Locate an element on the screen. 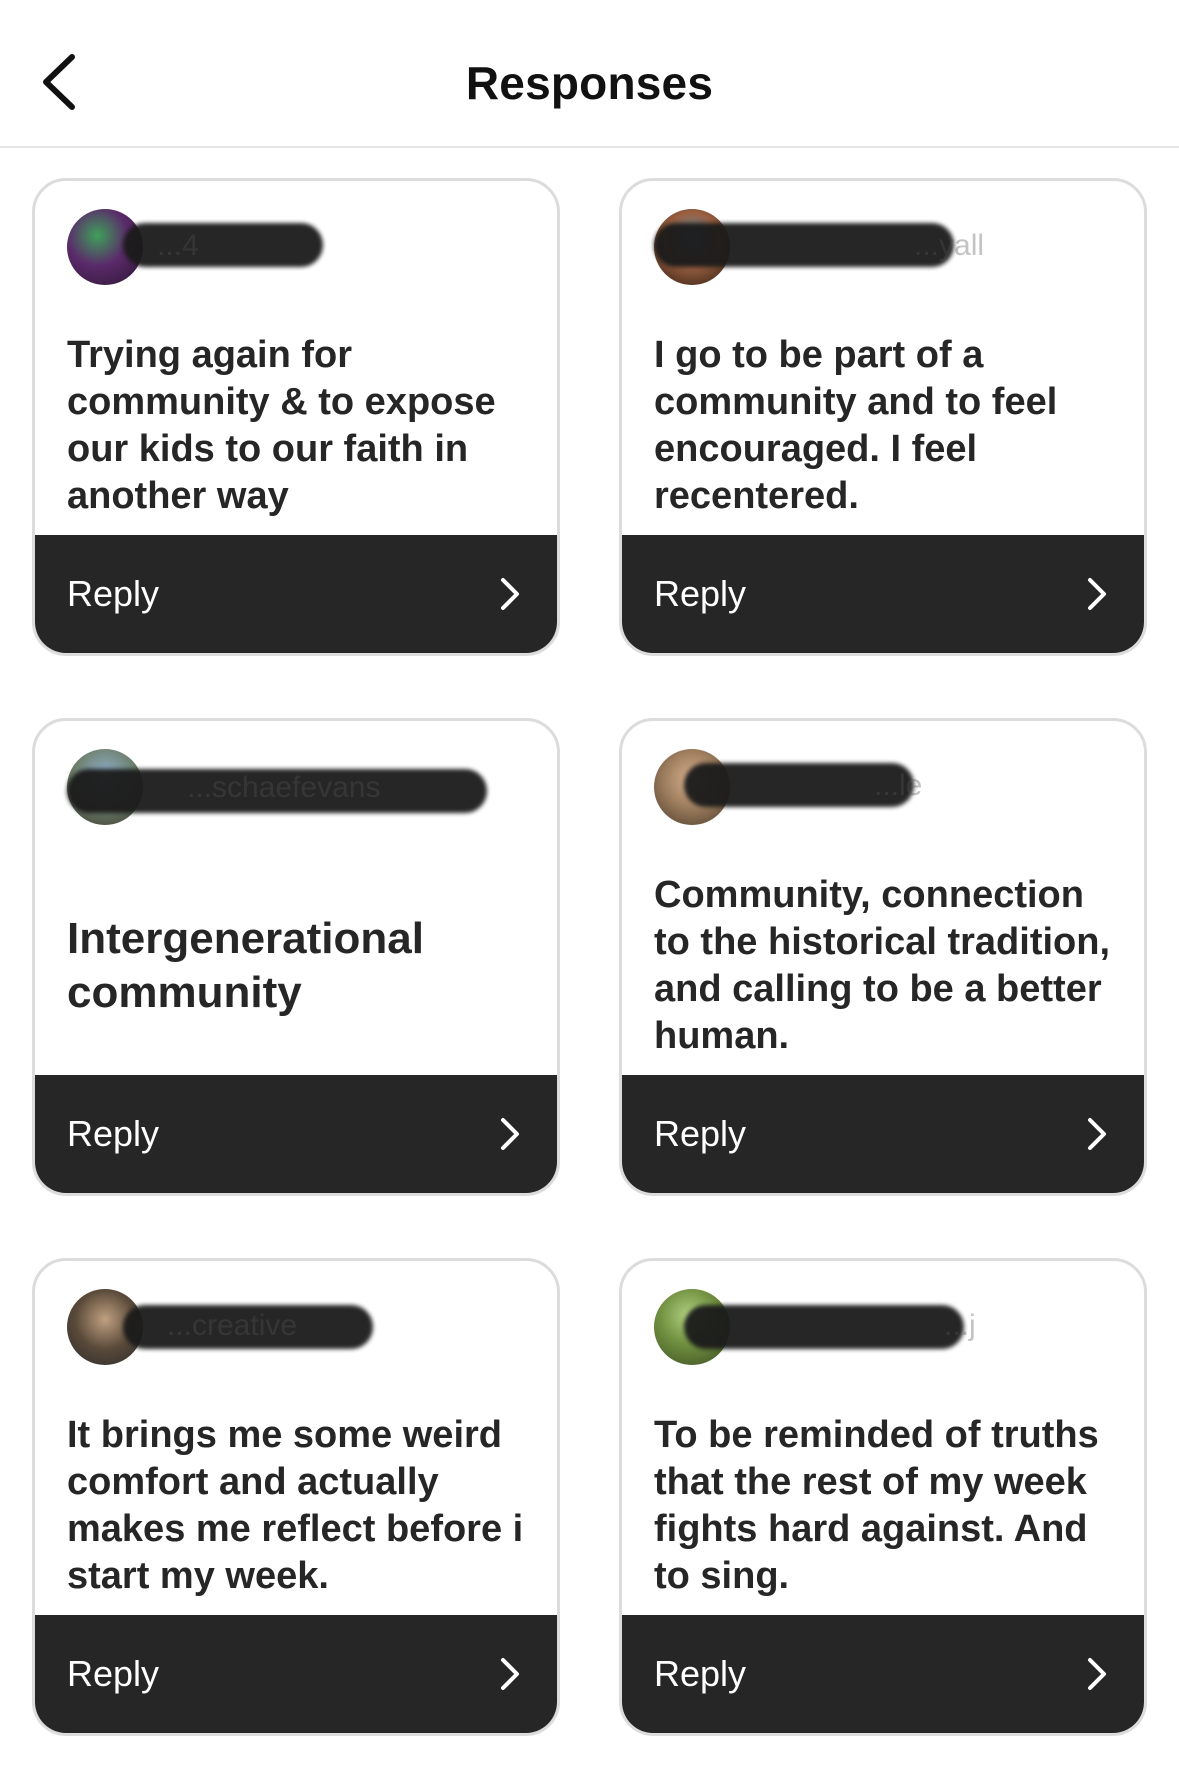 The width and height of the screenshot is (1179, 1790). username: ...creative is located at coordinates (232, 1326).